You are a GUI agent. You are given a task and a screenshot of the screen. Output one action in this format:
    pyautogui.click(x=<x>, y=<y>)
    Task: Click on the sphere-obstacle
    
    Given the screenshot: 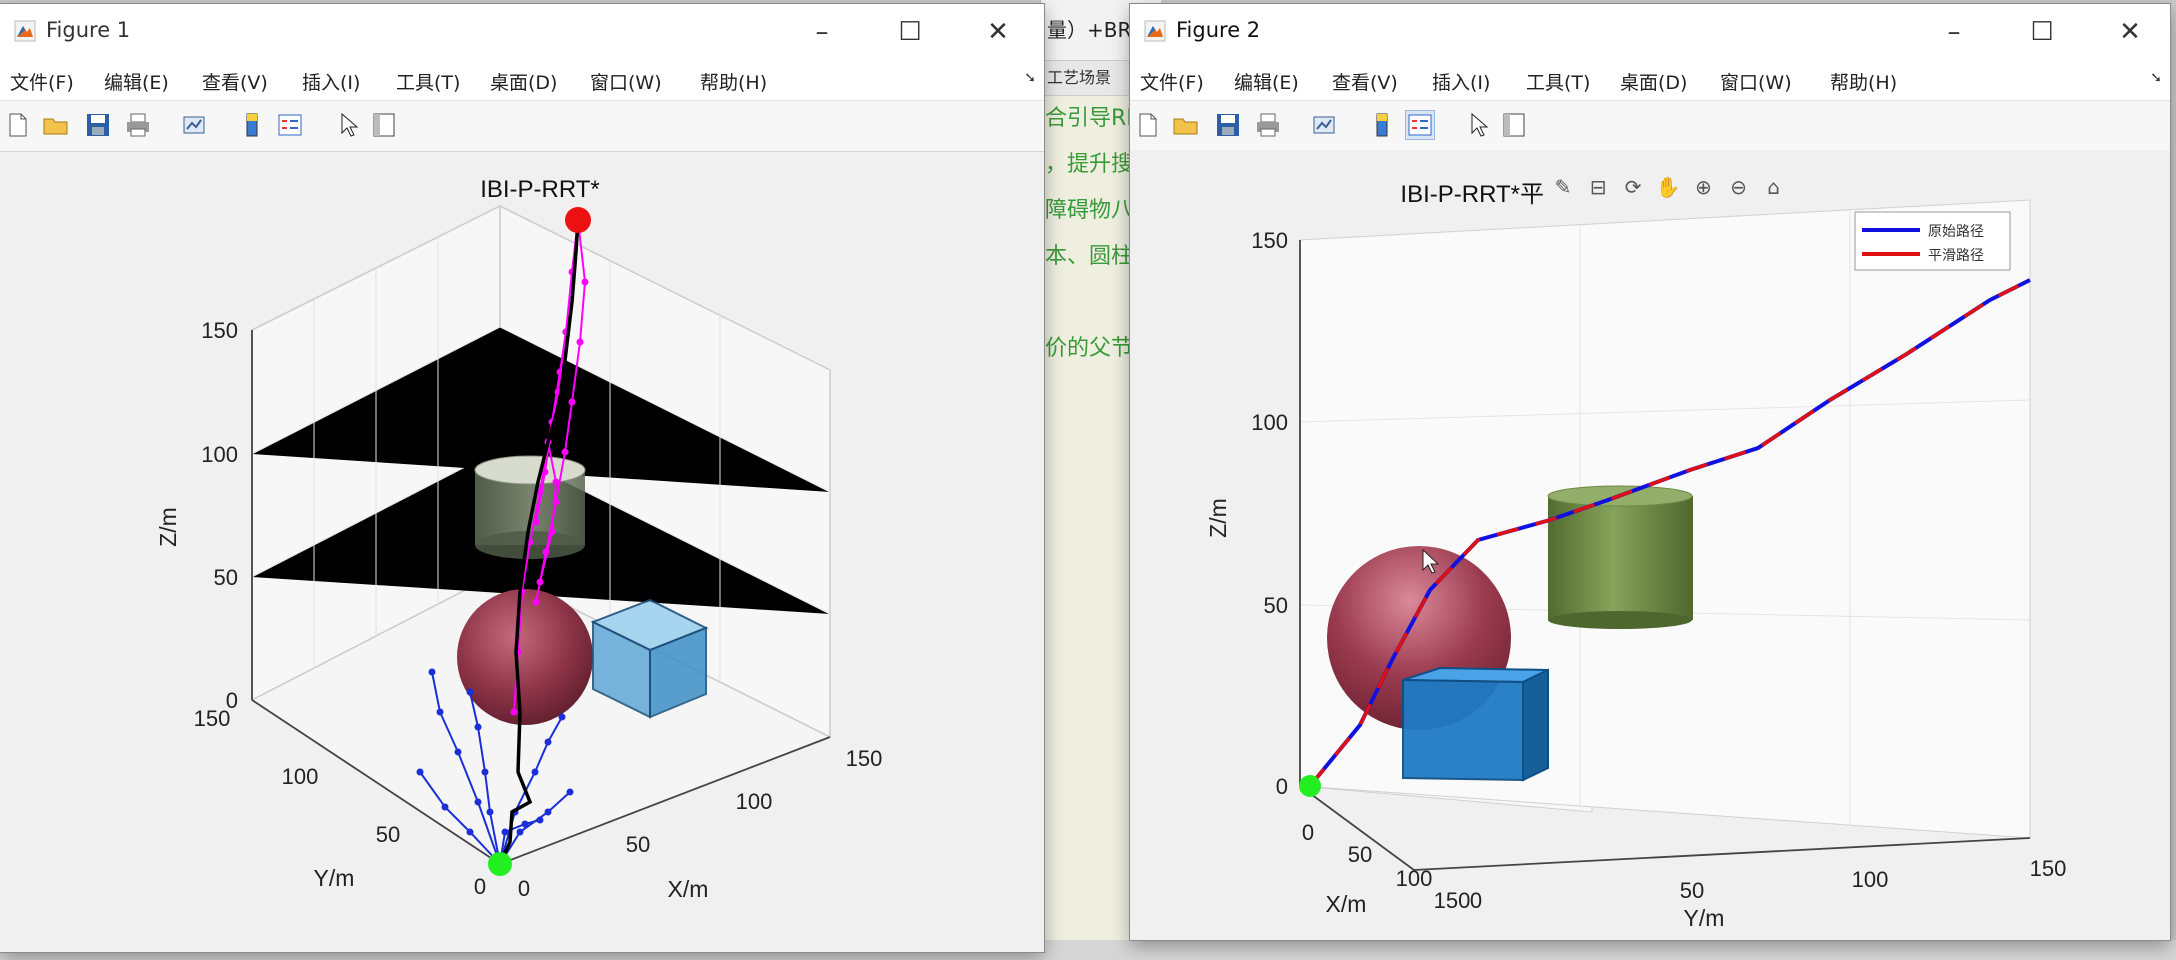 What is the action you would take?
    pyautogui.click(x=525, y=657)
    